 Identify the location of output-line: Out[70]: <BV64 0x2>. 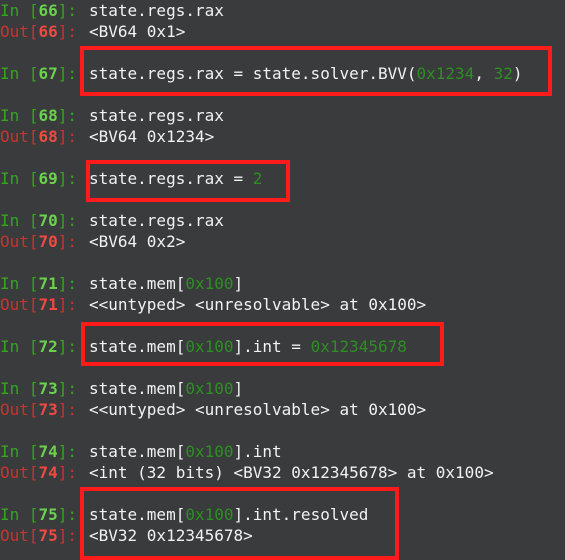
(92, 241).